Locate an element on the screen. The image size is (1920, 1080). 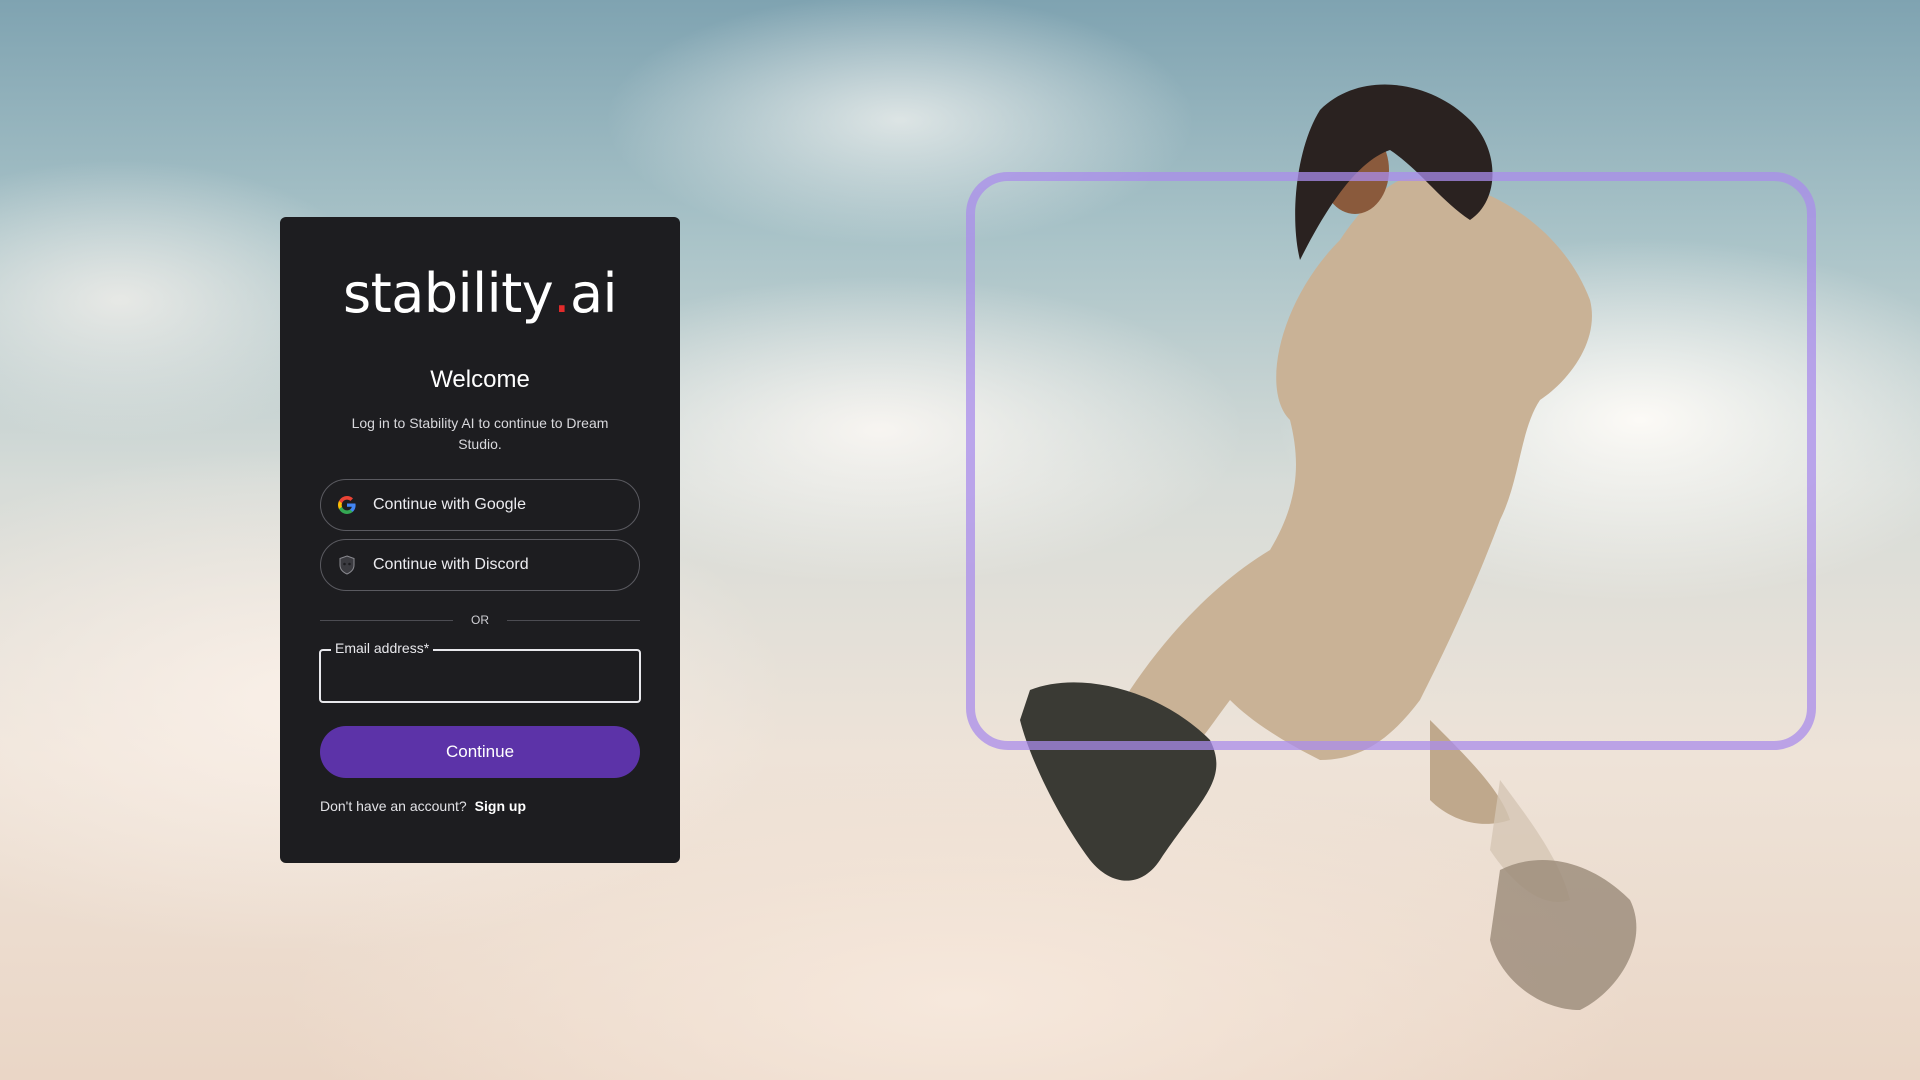
signup-prompt: Don't have an account? is located at coordinates (393, 806).